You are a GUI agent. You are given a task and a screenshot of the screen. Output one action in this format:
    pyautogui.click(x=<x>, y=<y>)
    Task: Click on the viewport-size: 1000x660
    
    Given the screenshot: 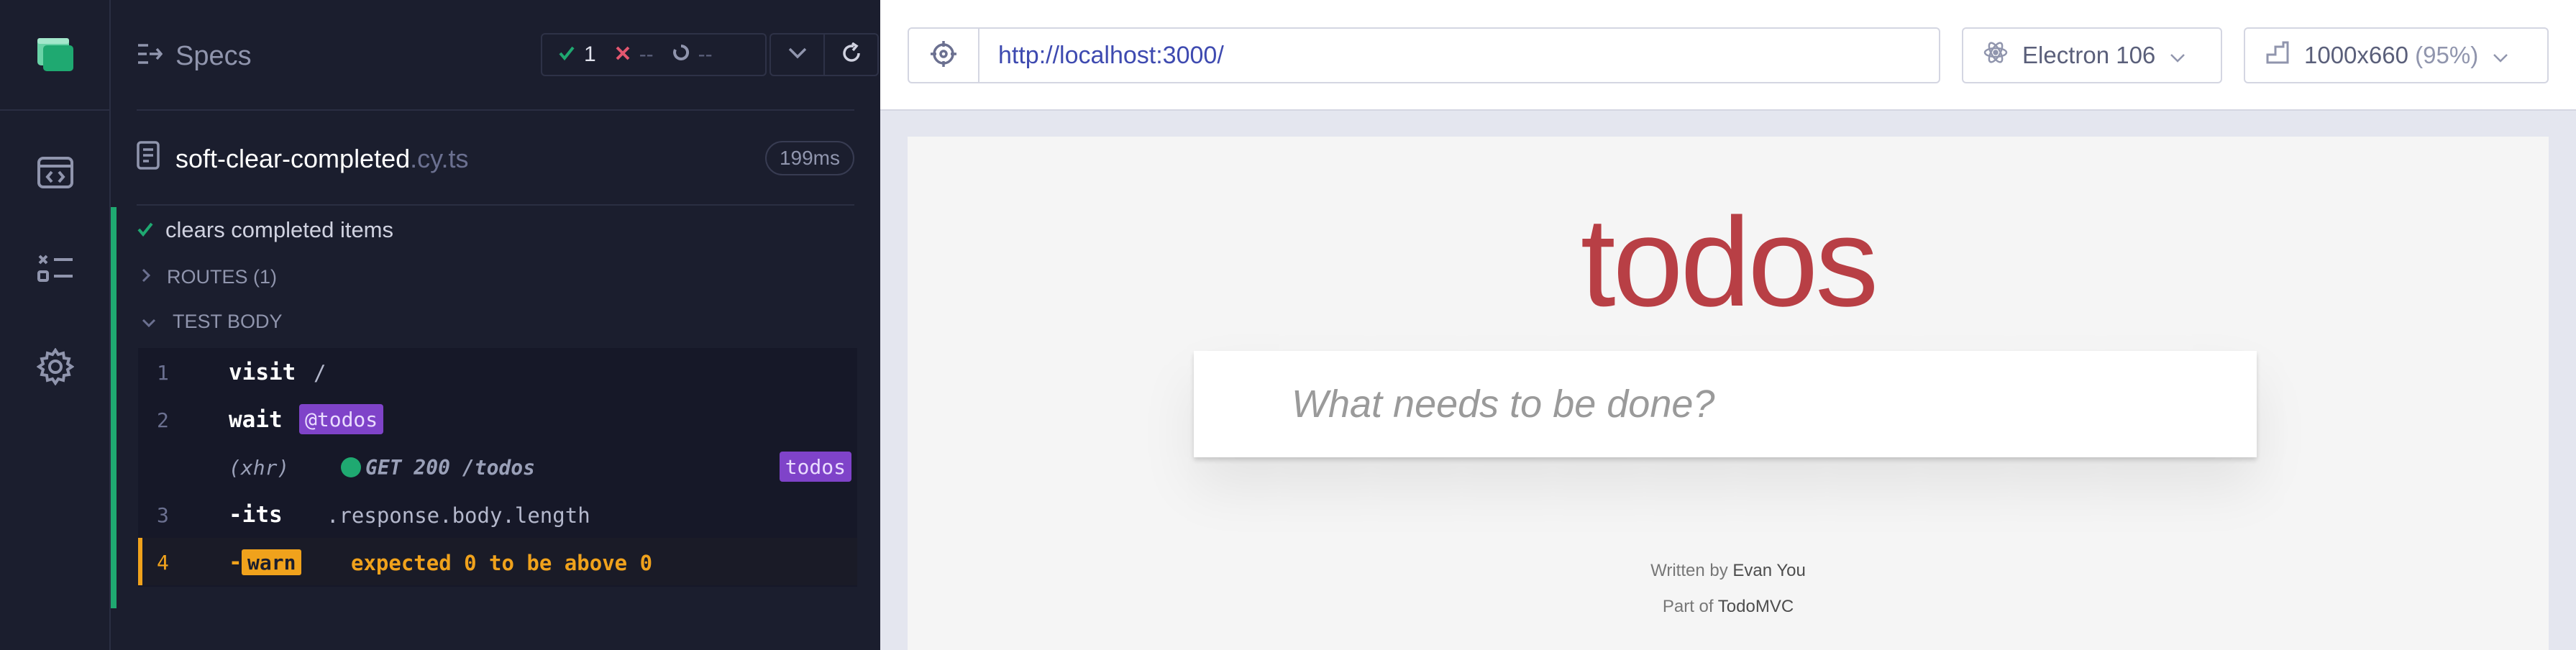 What is the action you would take?
    pyautogui.click(x=2356, y=55)
    